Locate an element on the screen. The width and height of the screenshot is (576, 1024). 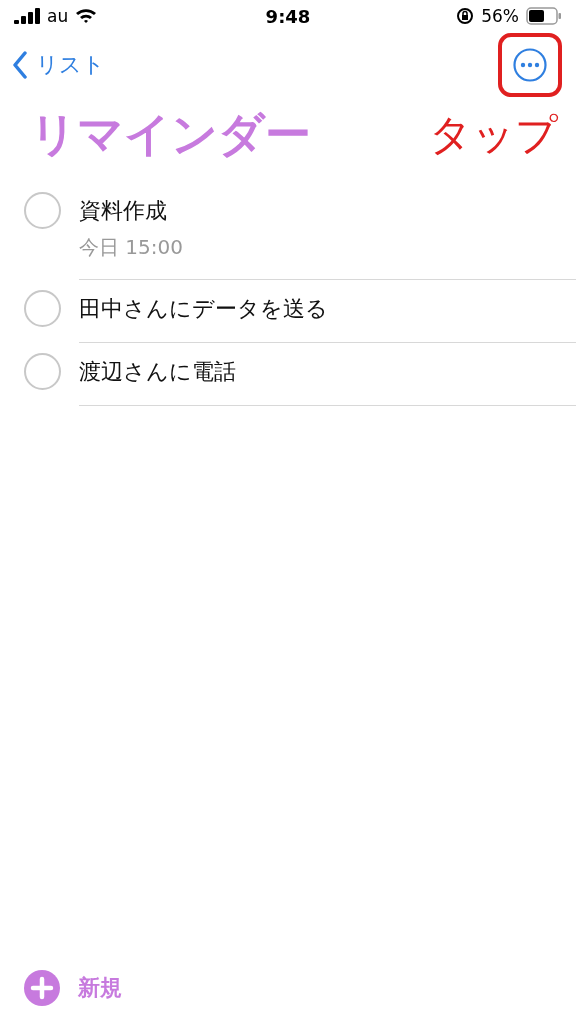
new-reminder-button: 新規 is located at coordinates (73, 988).